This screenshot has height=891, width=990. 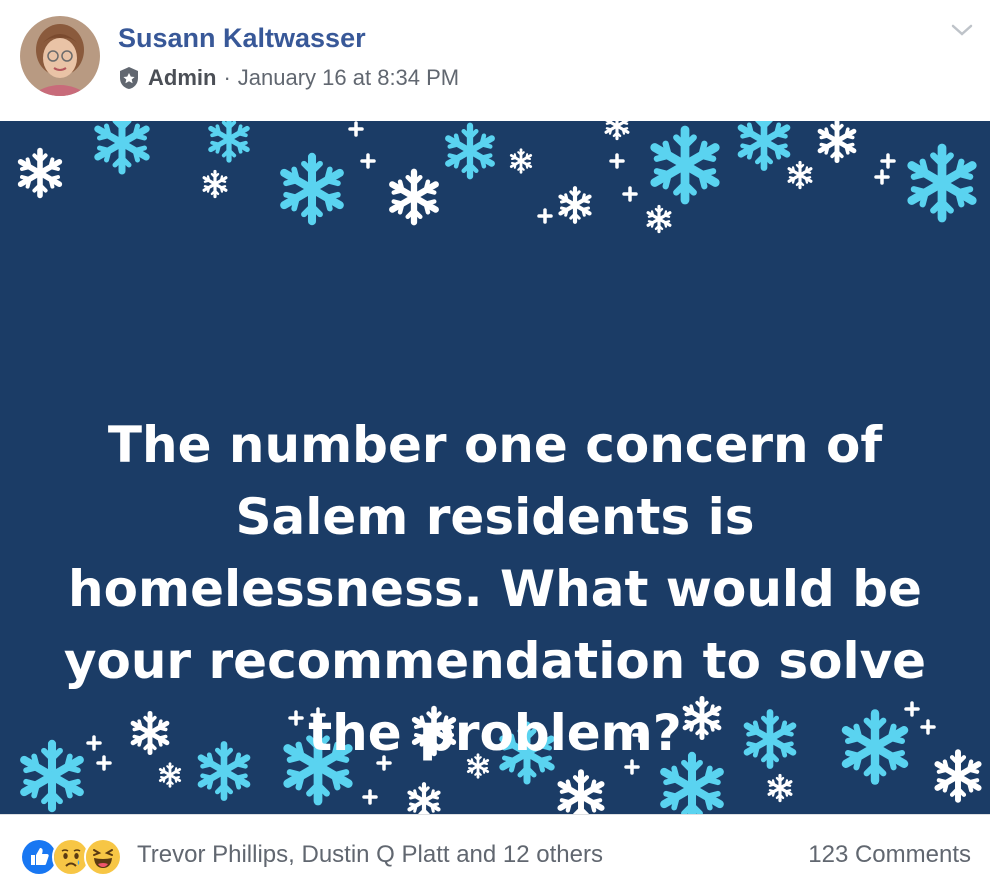 What do you see at coordinates (962, 30) in the screenshot?
I see `chevron-down-icon` at bounding box center [962, 30].